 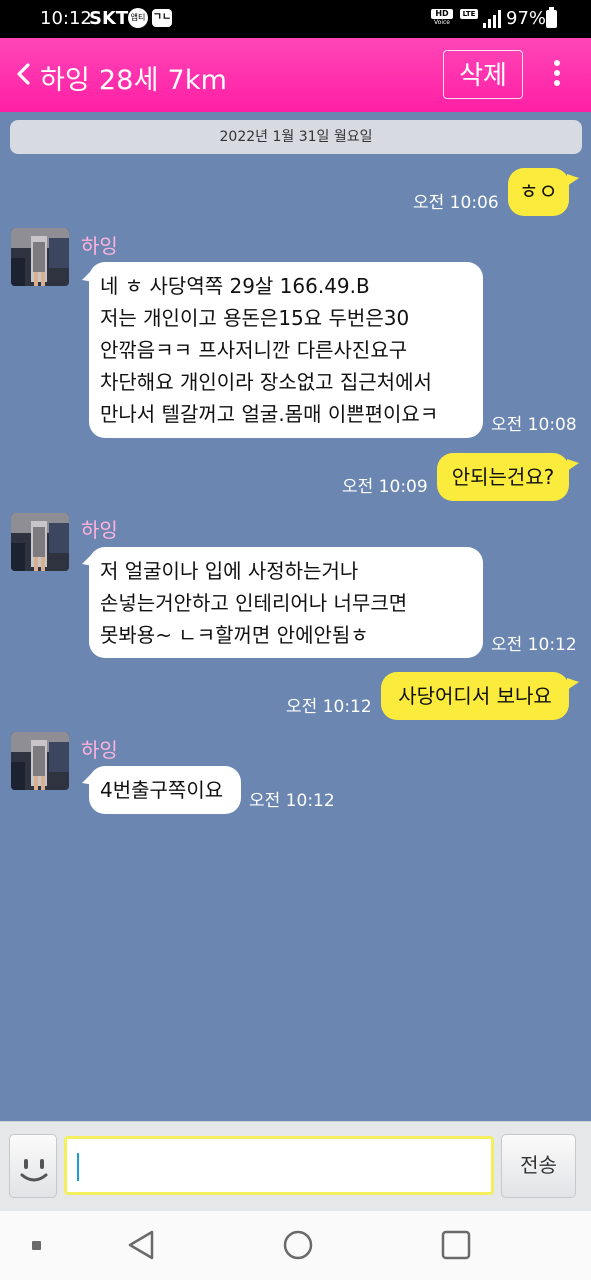 What do you see at coordinates (229, 571) in the screenshot?
I see `message-line: 저 얼굴이나 입에 사정하는거나` at bounding box center [229, 571].